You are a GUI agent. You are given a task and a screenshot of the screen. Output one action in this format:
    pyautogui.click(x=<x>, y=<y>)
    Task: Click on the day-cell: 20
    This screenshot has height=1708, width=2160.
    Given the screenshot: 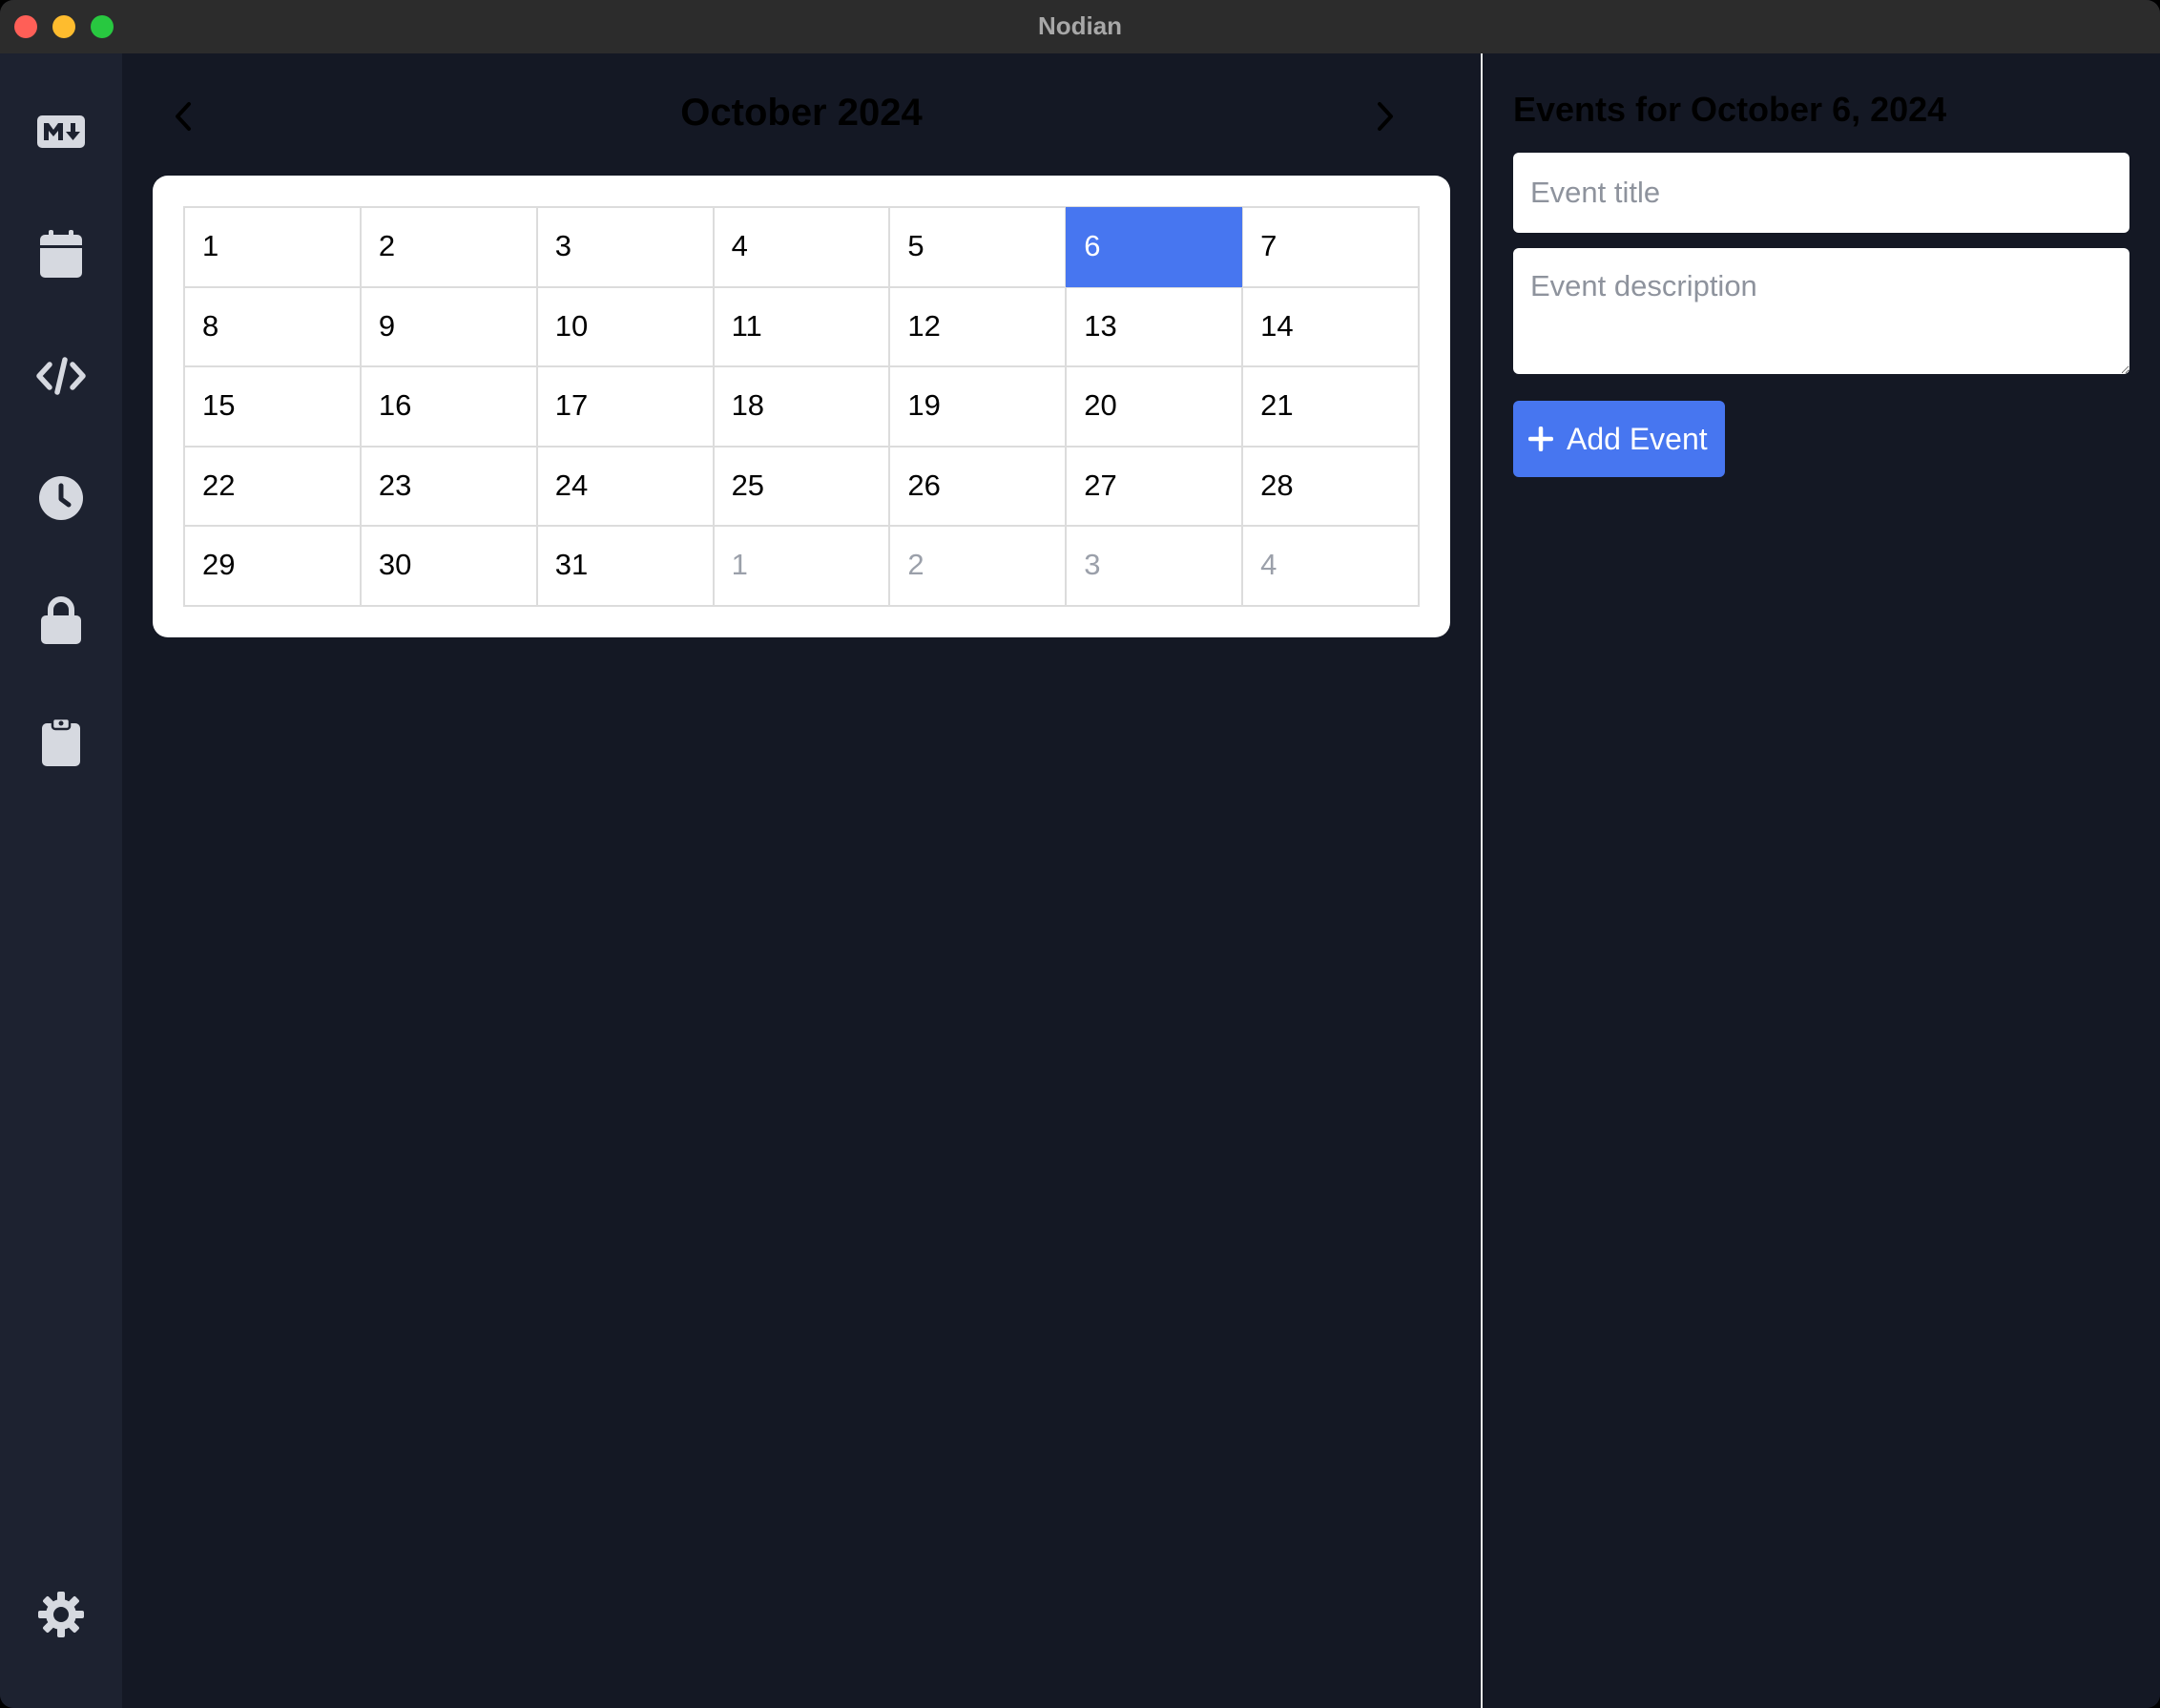 What is the action you would take?
    pyautogui.click(x=1154, y=406)
    